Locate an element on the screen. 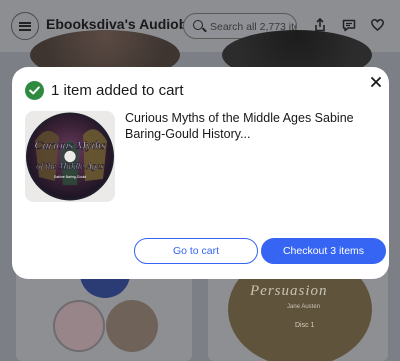 This screenshot has height=361, width=400. message-icon is located at coordinates (349, 25).